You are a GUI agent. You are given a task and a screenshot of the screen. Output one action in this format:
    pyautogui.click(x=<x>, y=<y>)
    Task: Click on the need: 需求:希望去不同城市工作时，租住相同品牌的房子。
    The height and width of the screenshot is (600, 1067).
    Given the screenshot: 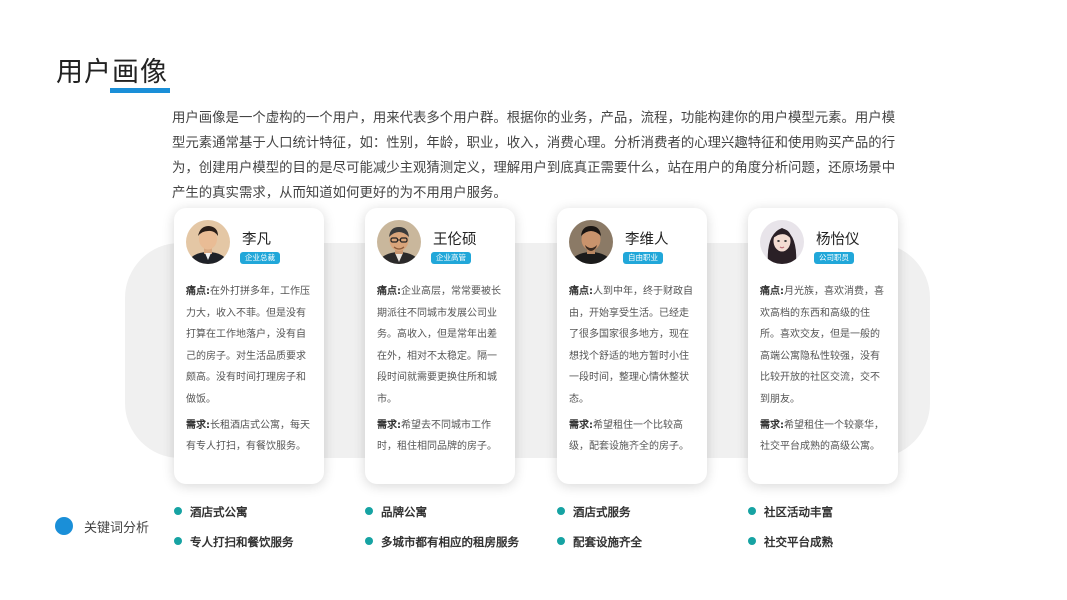 What is the action you would take?
    pyautogui.click(x=437, y=436)
    